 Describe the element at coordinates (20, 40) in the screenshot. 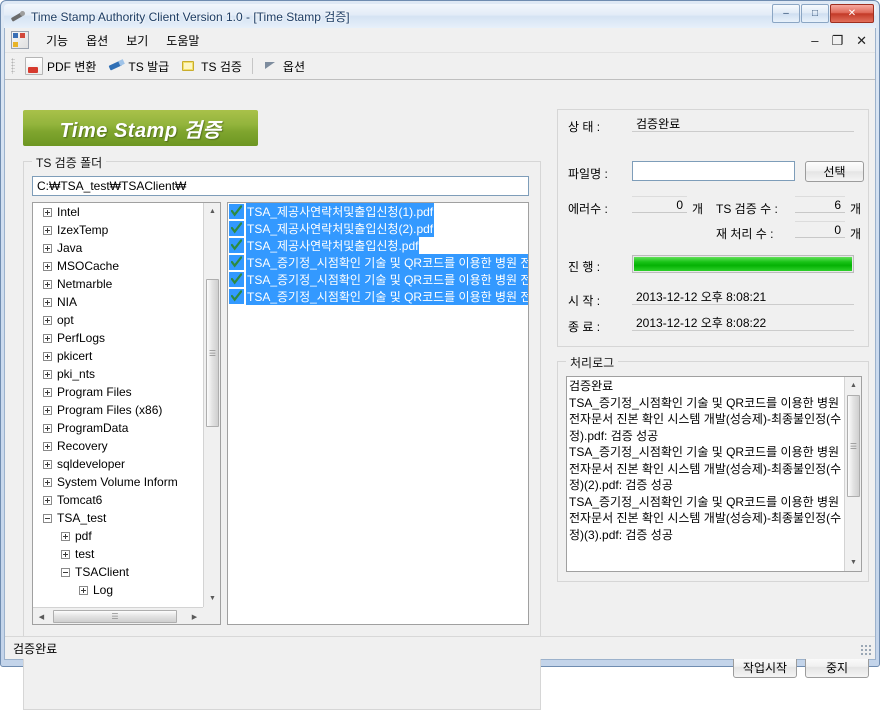

I see `mdi-app-icon` at that location.